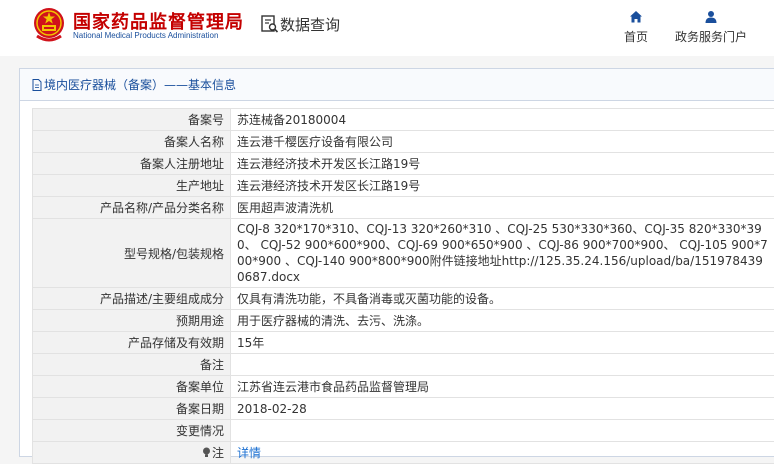 The height and width of the screenshot is (464, 774). Describe the element at coordinates (310, 24) in the screenshot. I see `data-query-link: 数据查询` at that location.